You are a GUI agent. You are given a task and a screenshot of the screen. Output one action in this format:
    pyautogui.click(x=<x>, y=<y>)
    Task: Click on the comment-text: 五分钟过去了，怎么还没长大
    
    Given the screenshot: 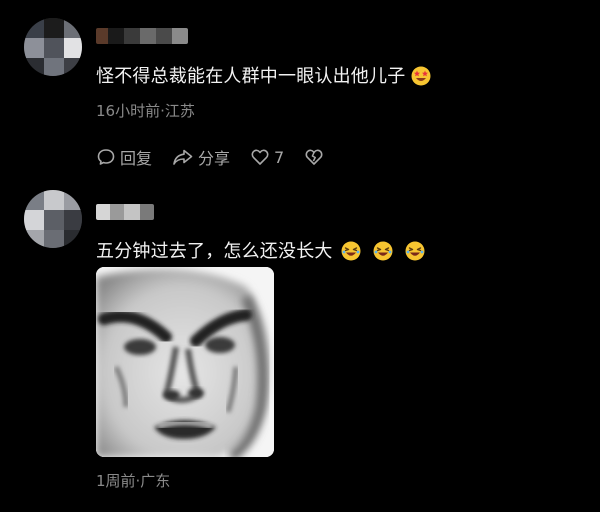 What is the action you would take?
    pyautogui.click(x=260, y=252)
    